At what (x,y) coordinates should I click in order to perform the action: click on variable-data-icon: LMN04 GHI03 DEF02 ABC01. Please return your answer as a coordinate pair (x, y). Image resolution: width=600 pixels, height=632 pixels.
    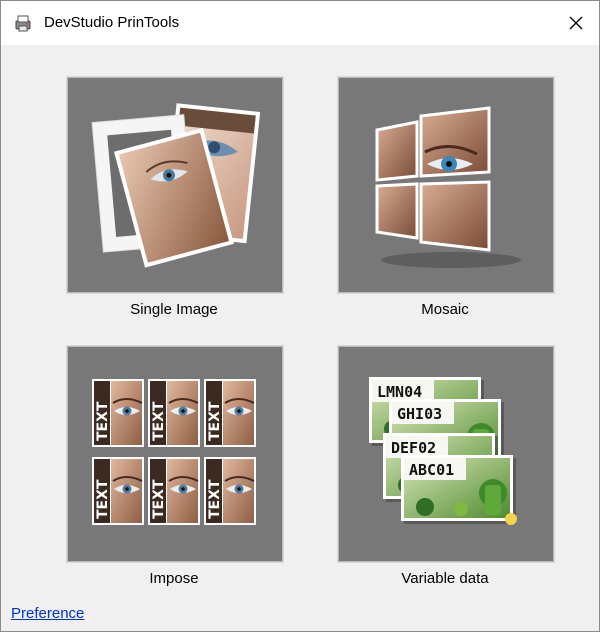
    Looking at the image, I should click on (443, 451).